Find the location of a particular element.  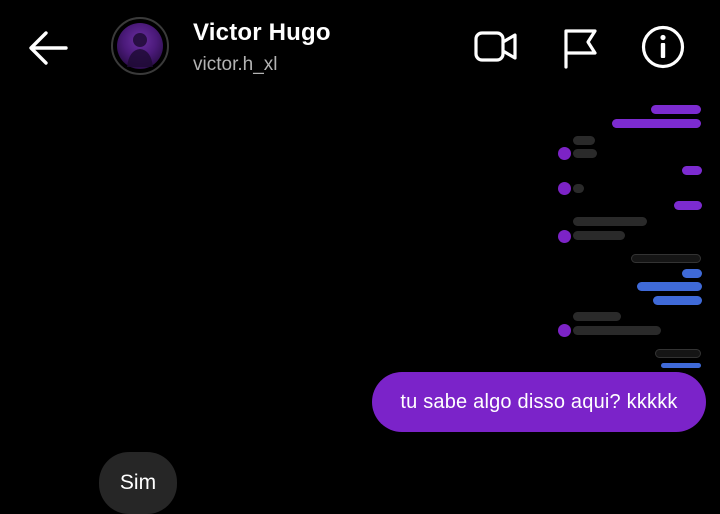

video-camera-icon is located at coordinates (495, 46).